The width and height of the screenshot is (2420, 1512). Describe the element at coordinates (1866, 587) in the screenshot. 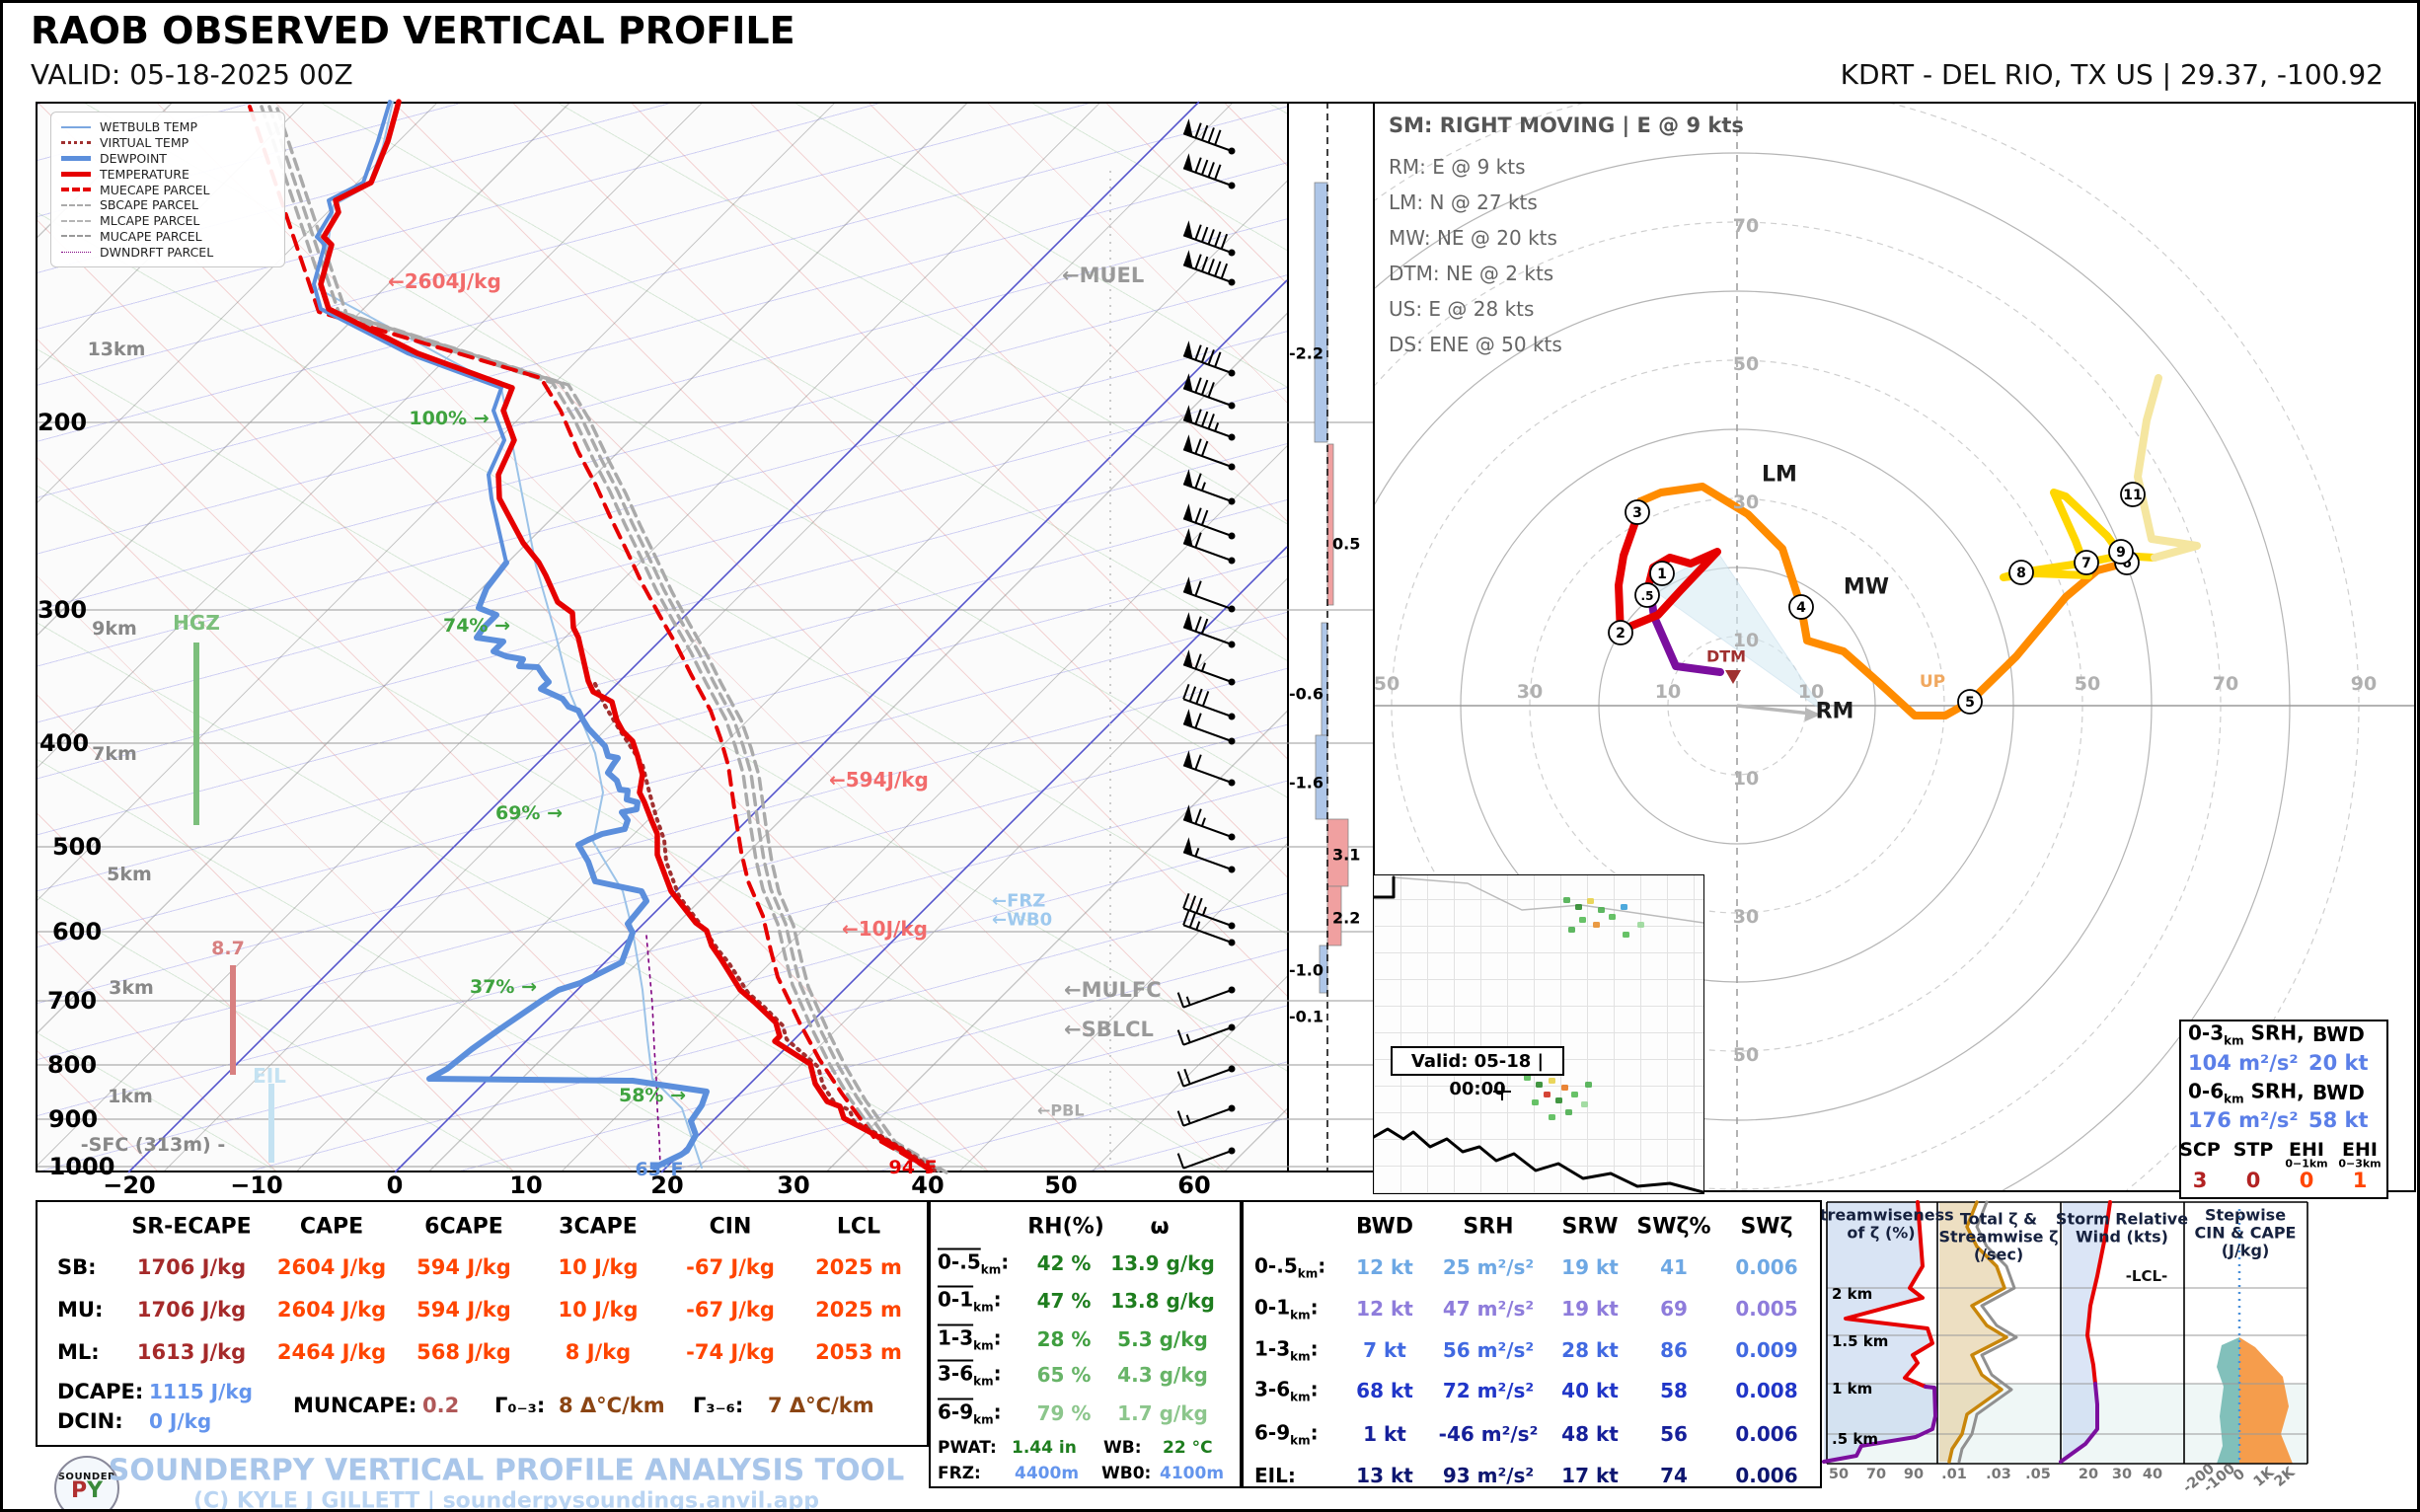

I see `plot-label-hlbl-67: MW` at that location.